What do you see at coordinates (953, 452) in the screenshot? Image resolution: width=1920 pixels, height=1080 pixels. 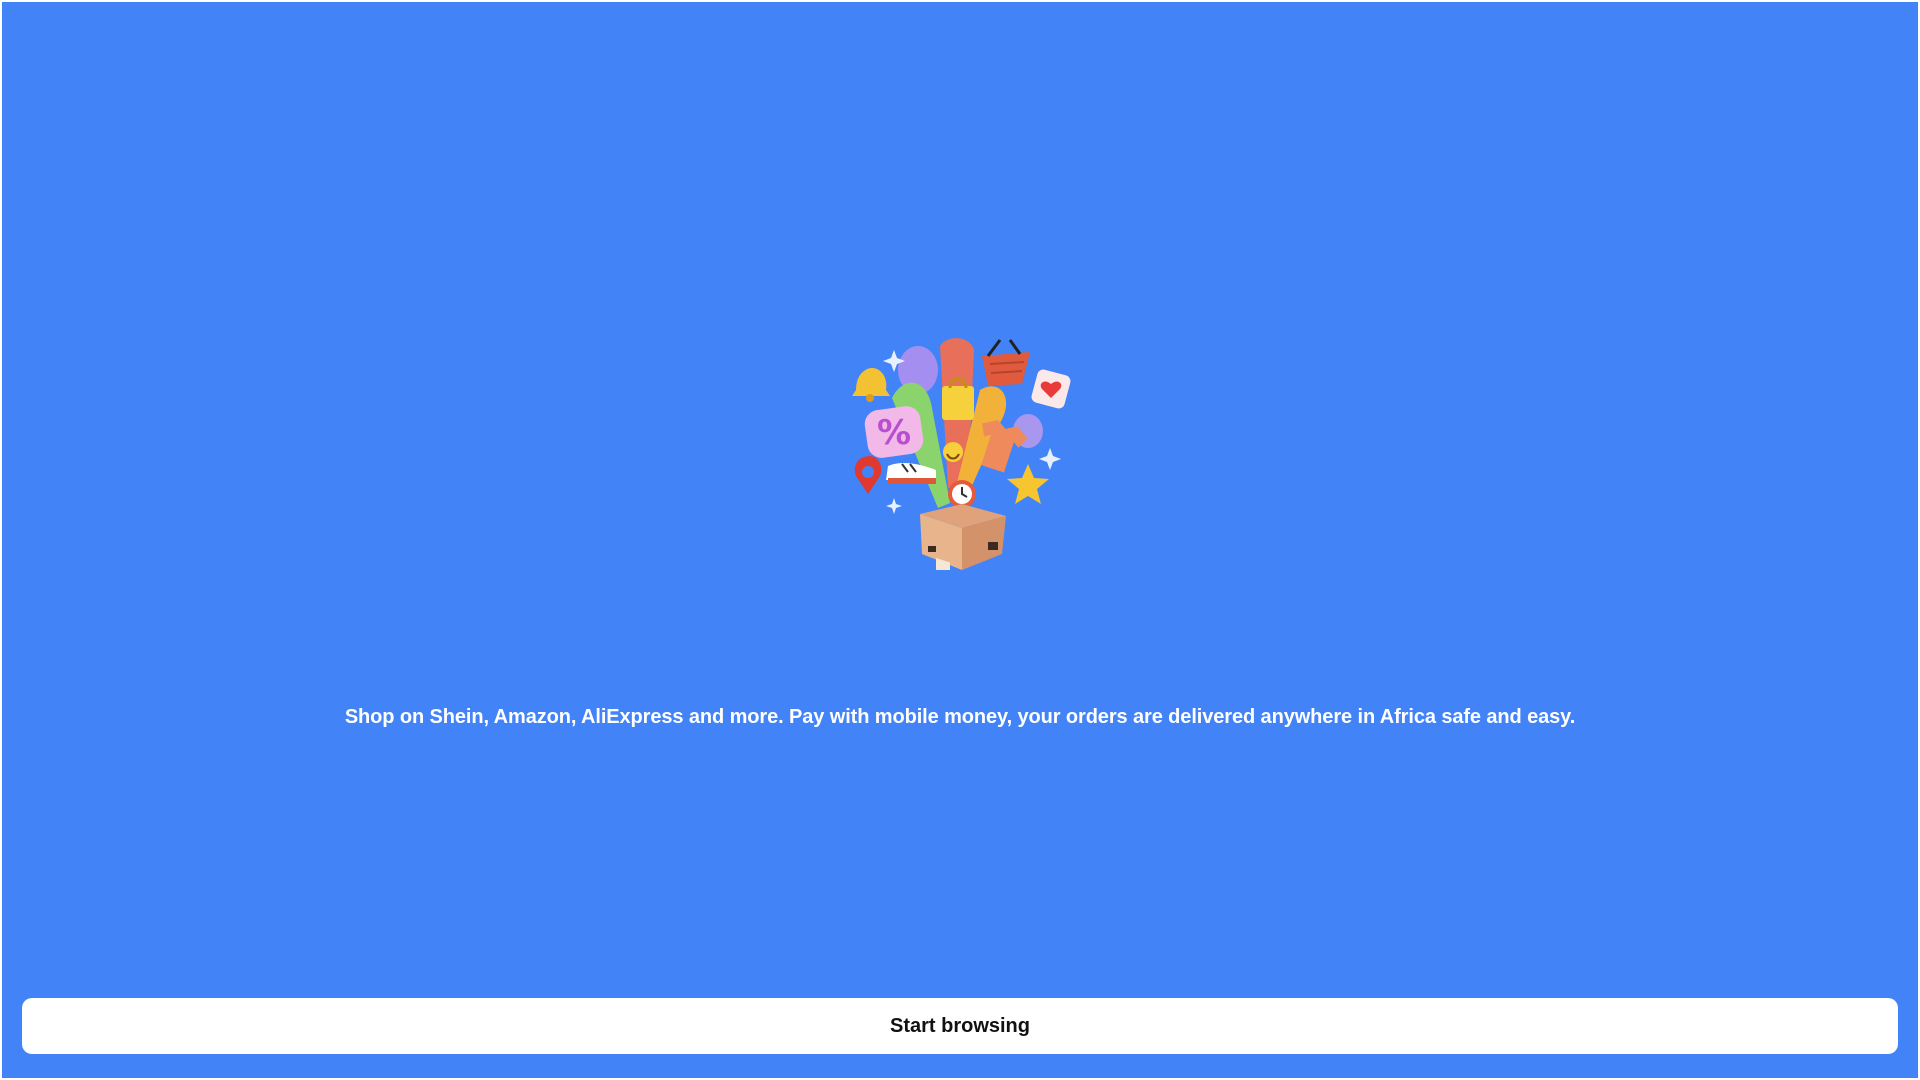 I see `smiley-icon` at bounding box center [953, 452].